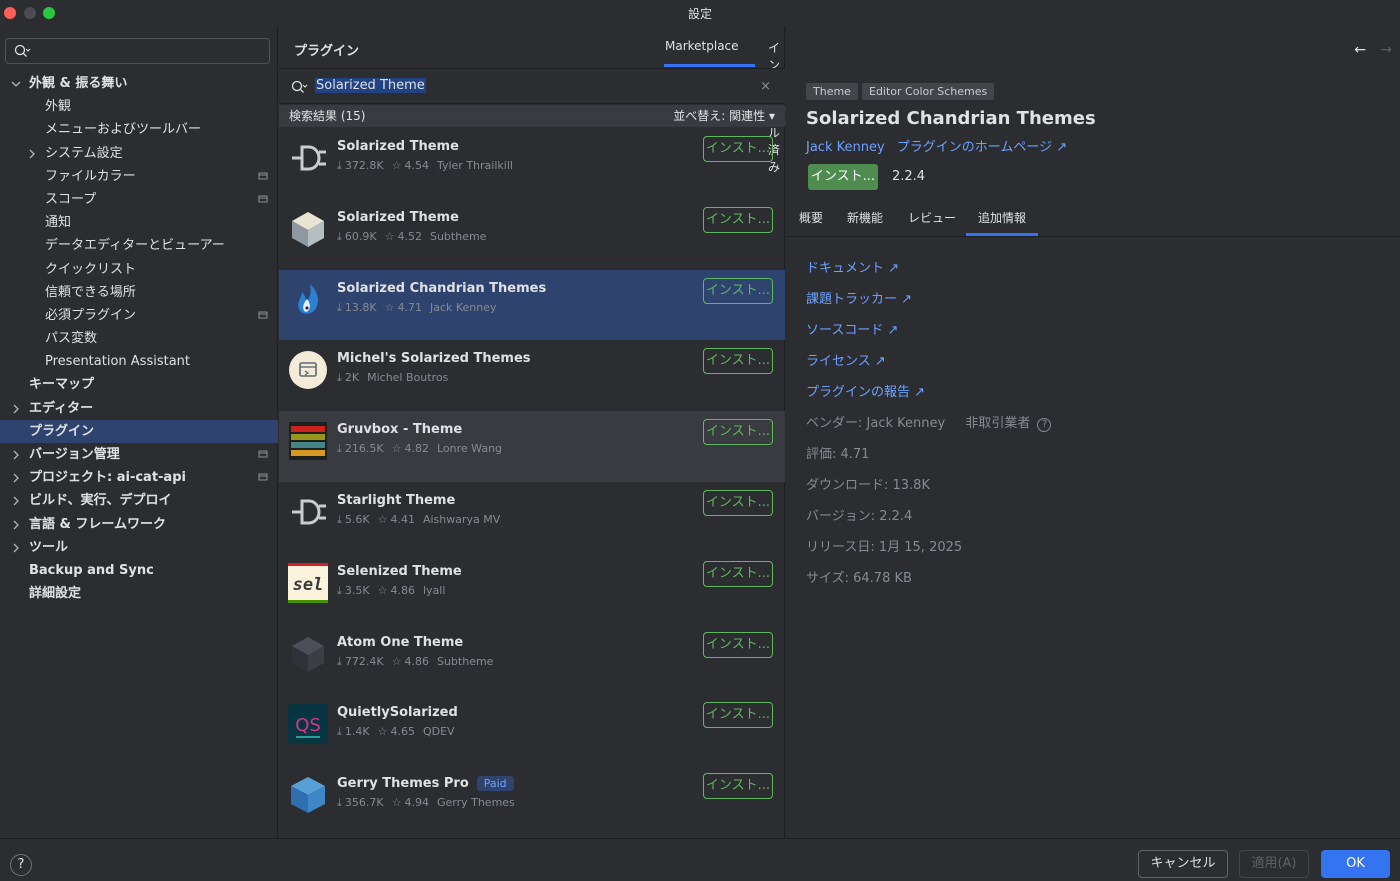 The height and width of the screenshot is (881, 1400). What do you see at coordinates (724, 116) in the screenshot?
I see `sort-dropdown: 並べ替え: 関連性 ▾` at bounding box center [724, 116].